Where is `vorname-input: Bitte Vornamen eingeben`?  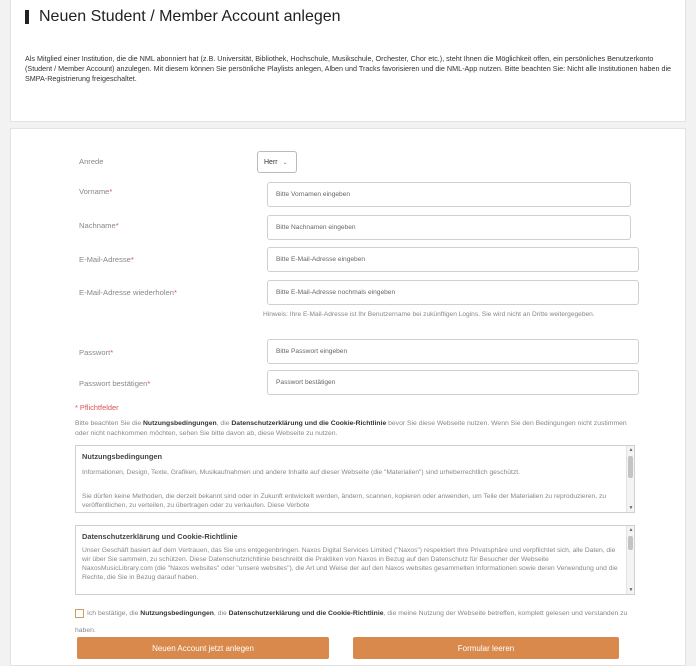 vorname-input: Bitte Vornamen eingeben is located at coordinates (449, 194).